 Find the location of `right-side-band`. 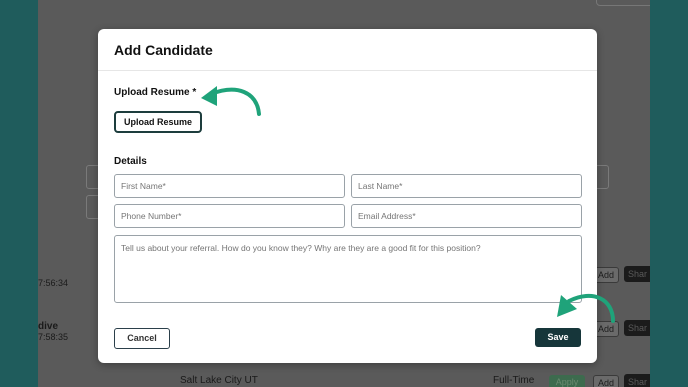

right-side-band is located at coordinates (669, 193).